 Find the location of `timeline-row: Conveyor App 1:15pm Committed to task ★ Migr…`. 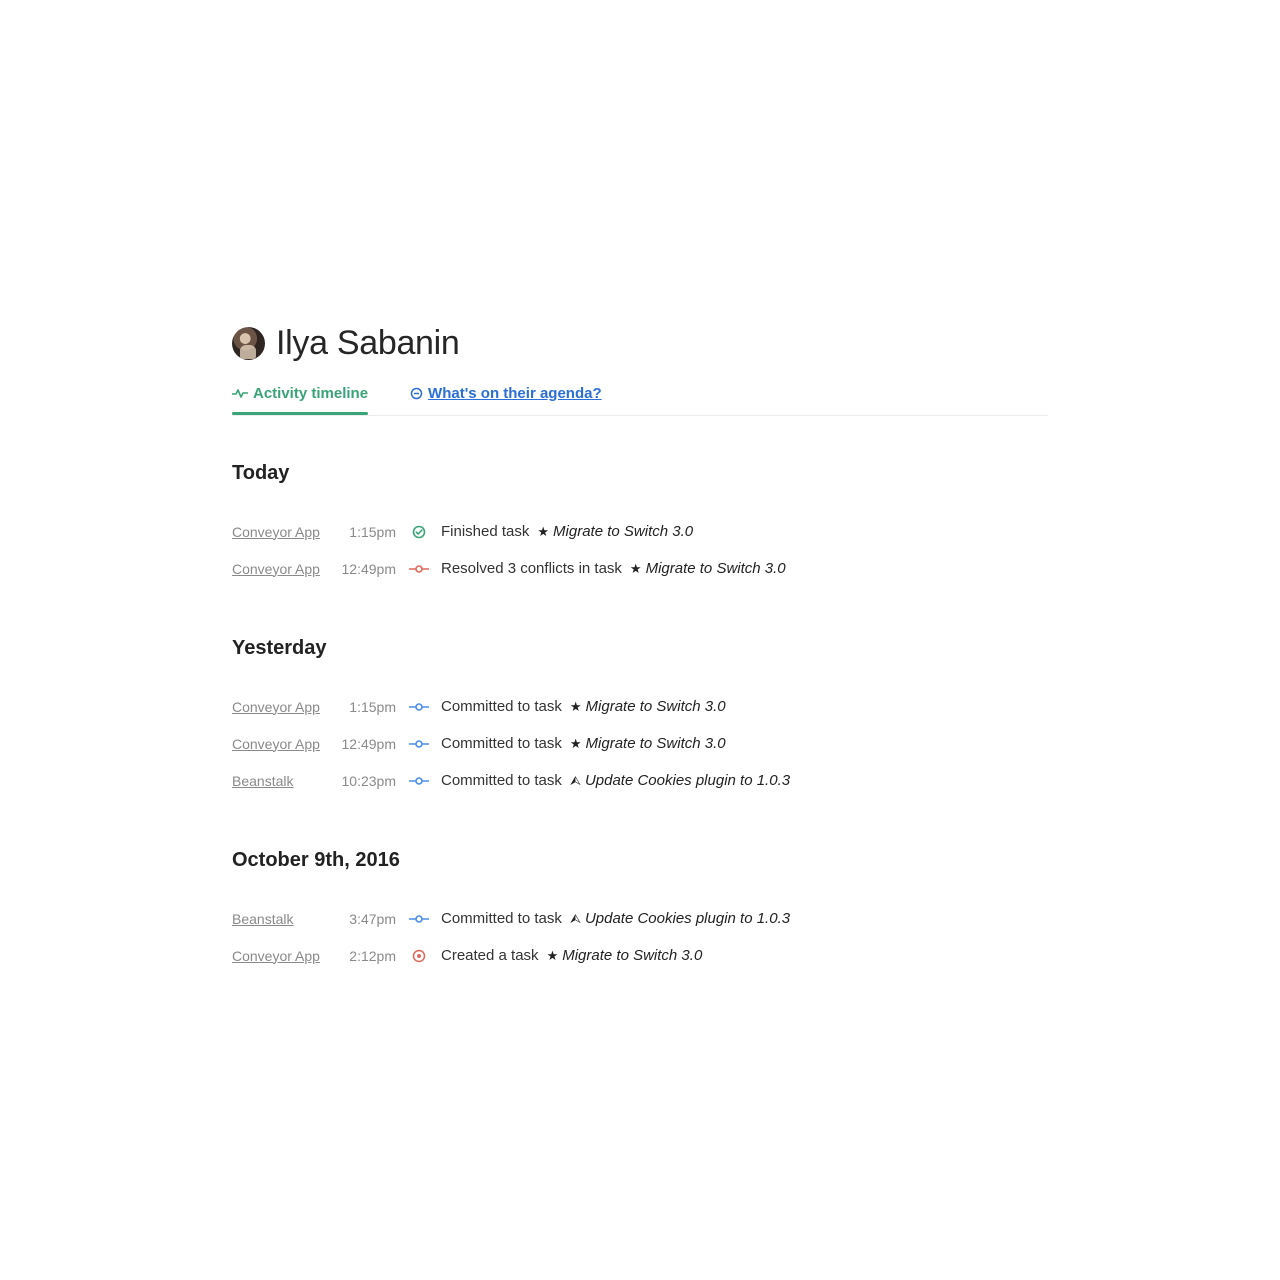

timeline-row: Conveyor App 1:15pm Committed to task ★ Migr… is located at coordinates (640, 706).